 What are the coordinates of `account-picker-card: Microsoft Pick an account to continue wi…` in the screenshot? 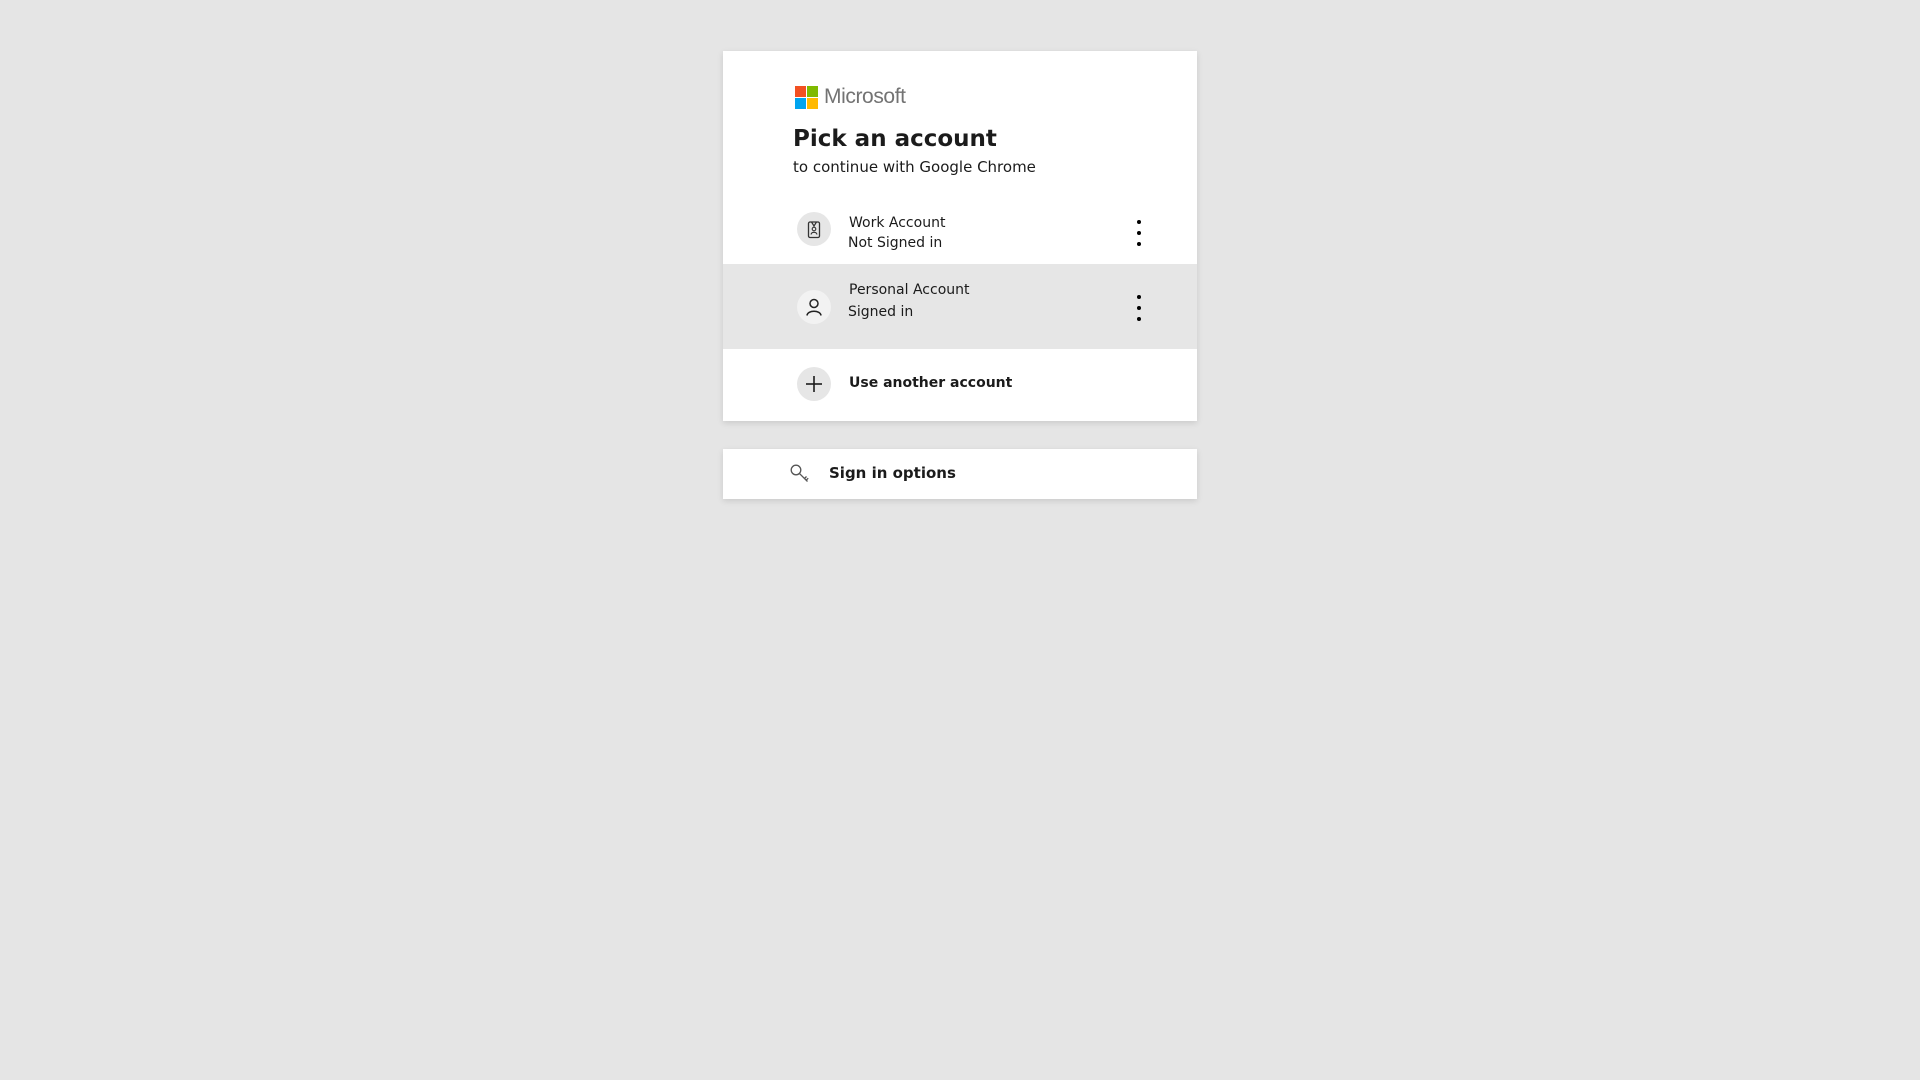 It's located at (960, 236).